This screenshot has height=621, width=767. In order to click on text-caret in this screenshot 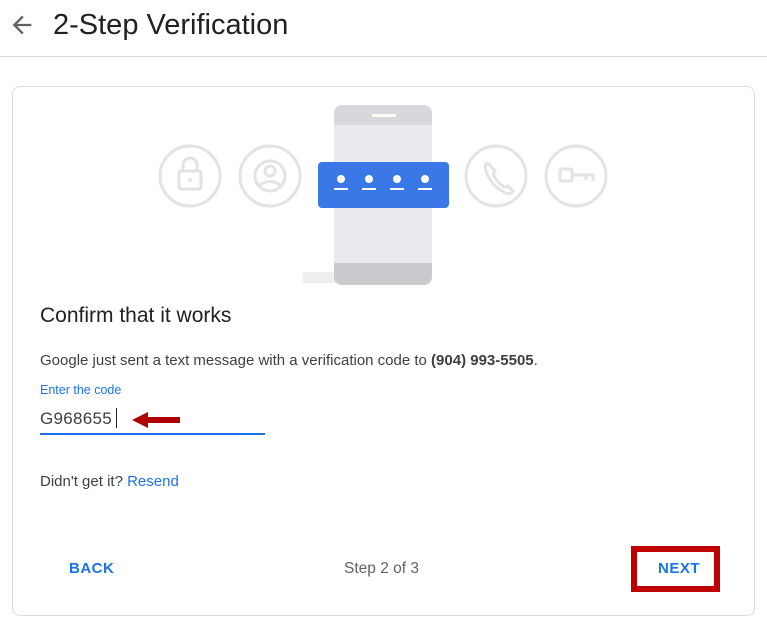, I will do `click(116, 418)`.